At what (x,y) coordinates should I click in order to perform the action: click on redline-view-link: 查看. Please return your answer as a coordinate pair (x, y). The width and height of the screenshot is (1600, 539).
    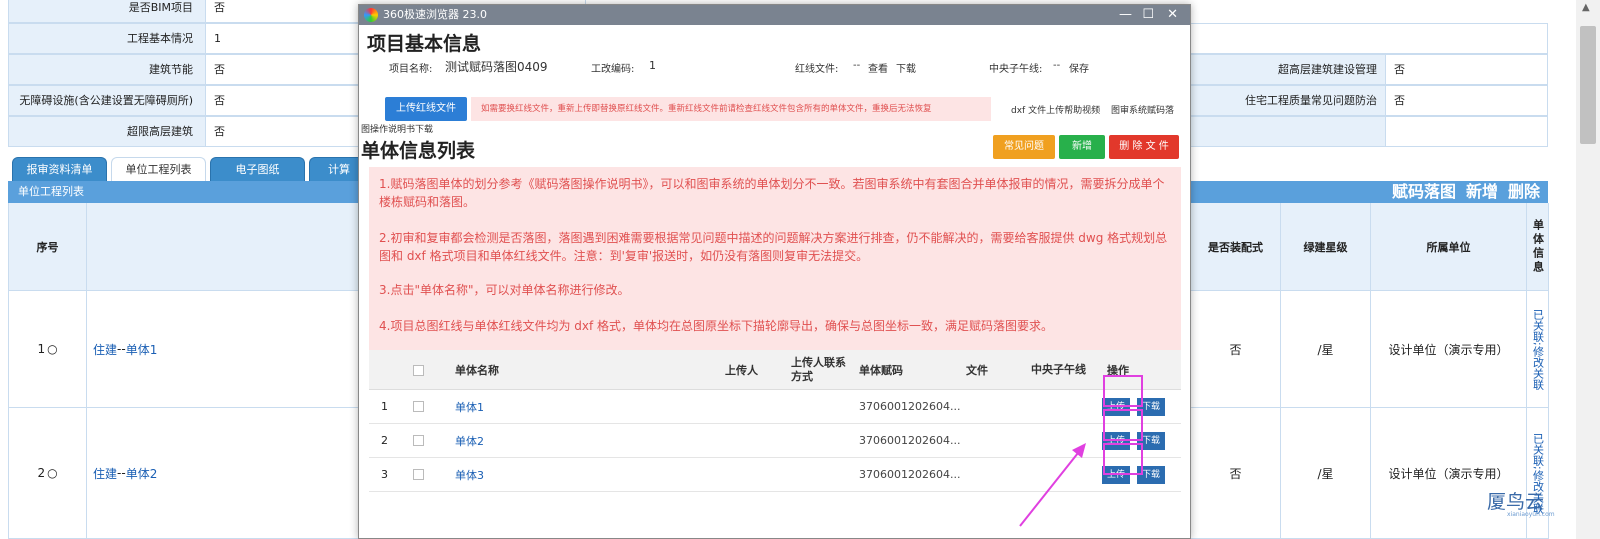
    Looking at the image, I should click on (878, 67).